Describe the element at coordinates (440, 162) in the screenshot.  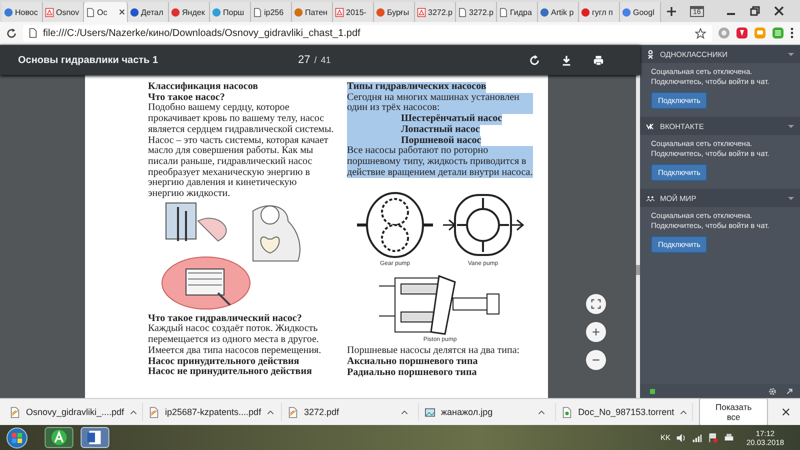
I see `paragraph: Все насосы работают по роторно поршневому типу, жидкость приводится в действие вращением детали внутри насоса.` at that location.